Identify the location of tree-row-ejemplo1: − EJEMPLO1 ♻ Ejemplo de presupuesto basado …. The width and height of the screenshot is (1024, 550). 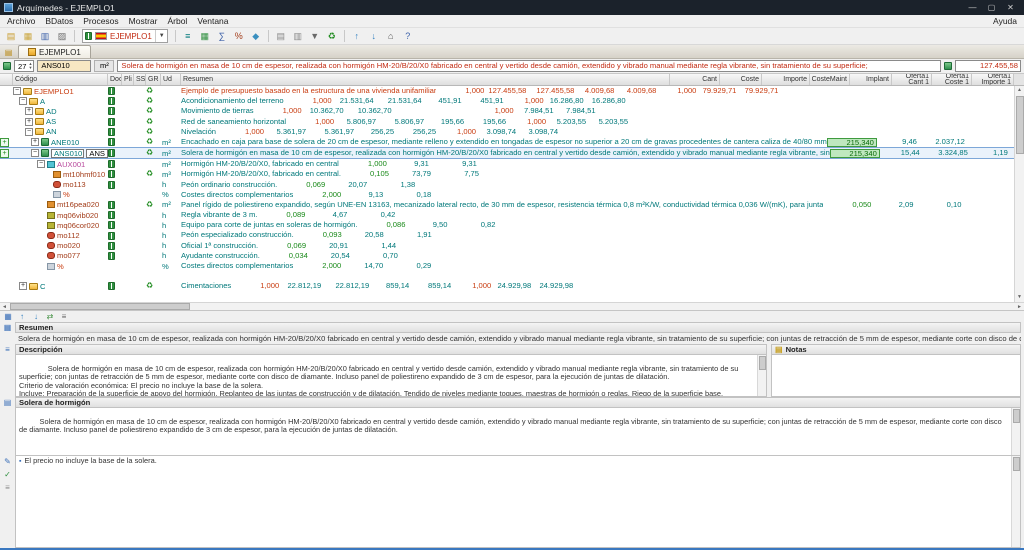
(507, 91).